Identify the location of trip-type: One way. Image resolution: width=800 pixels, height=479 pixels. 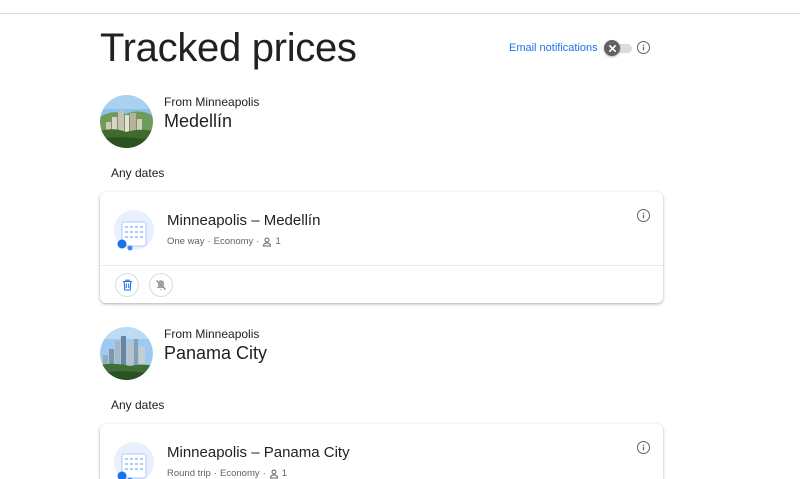
(186, 241).